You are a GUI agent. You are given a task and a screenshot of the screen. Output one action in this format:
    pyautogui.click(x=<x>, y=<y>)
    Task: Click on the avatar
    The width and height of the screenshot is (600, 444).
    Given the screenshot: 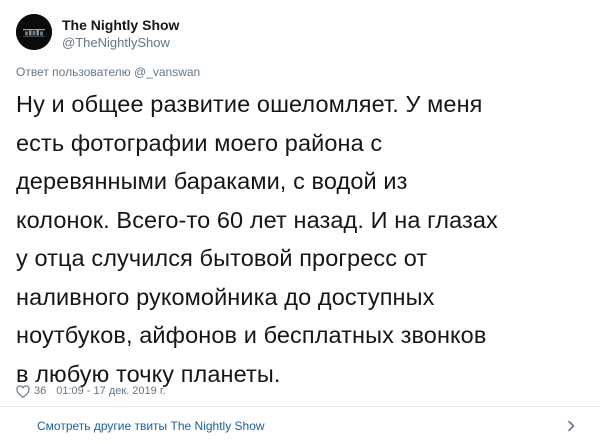 What is the action you would take?
    pyautogui.click(x=34, y=32)
    